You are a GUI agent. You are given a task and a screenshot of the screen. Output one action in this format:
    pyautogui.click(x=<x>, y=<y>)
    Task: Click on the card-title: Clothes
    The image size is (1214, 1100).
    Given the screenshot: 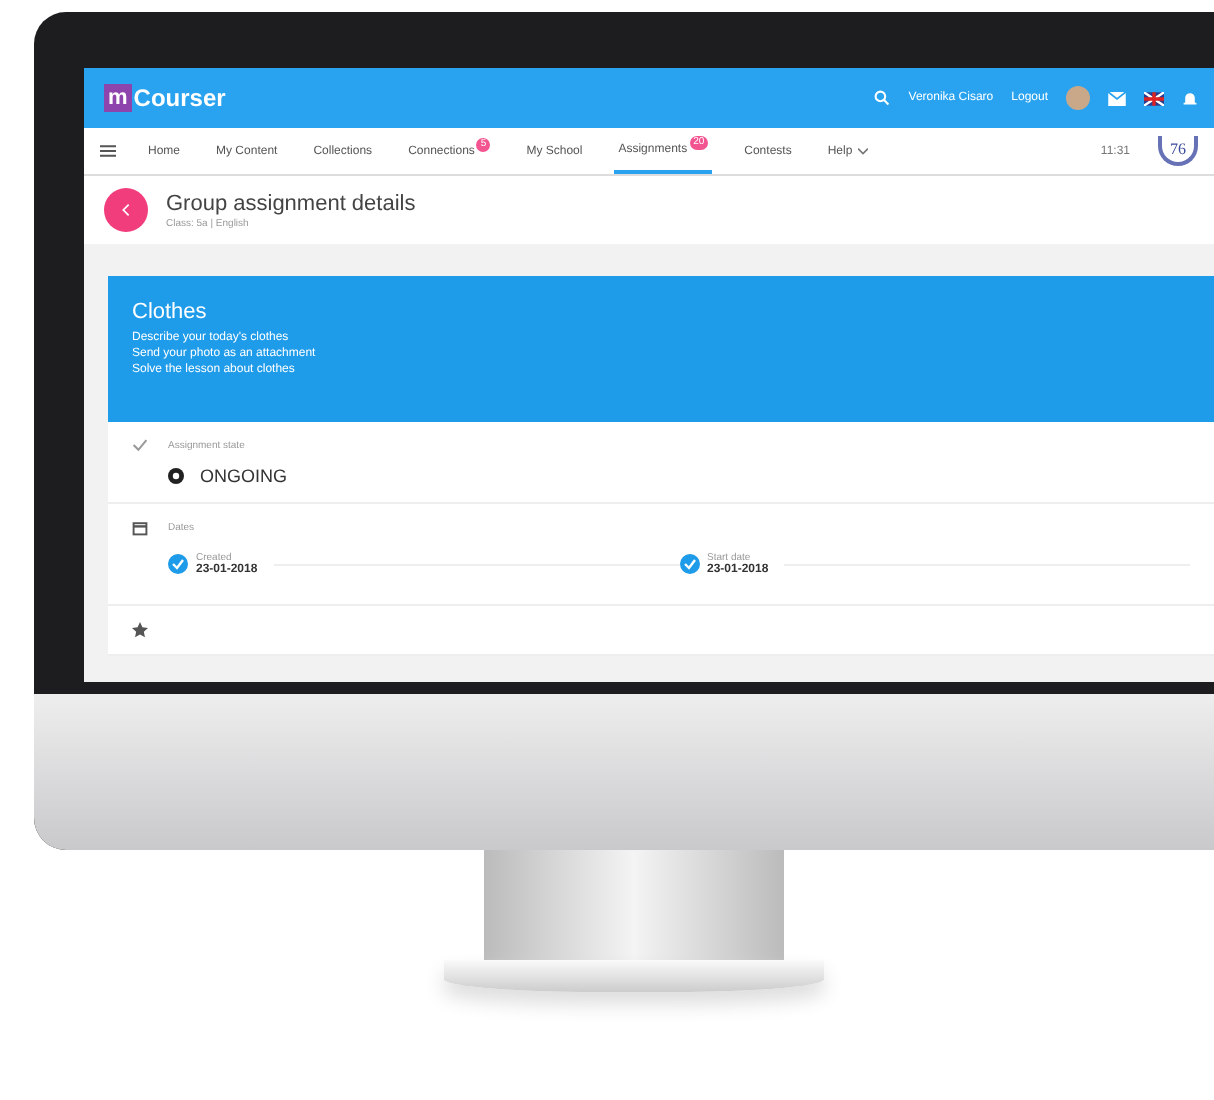 What is the action you would take?
    pyautogui.click(x=170, y=312)
    